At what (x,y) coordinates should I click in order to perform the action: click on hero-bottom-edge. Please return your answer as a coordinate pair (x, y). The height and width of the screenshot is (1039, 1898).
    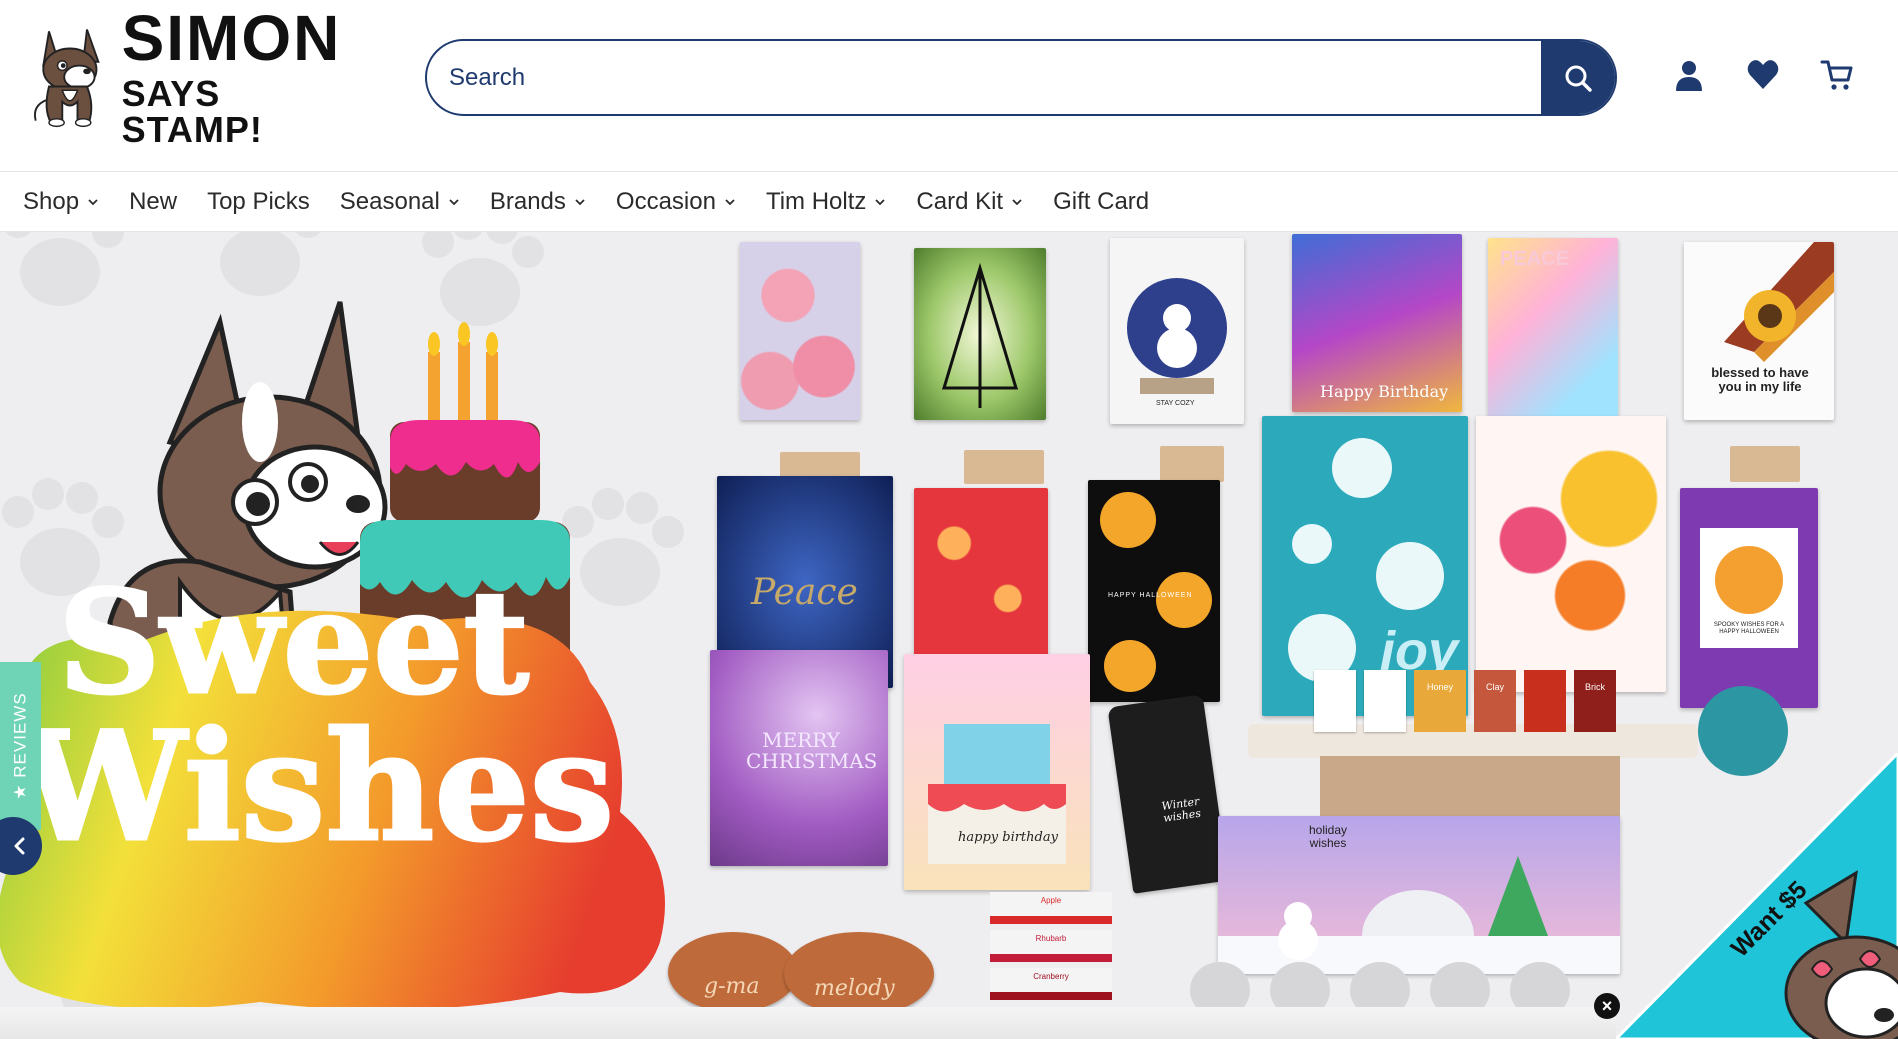
    Looking at the image, I should click on (808, 1023).